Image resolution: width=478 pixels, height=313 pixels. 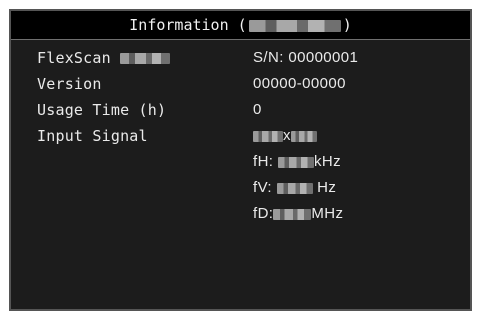 I want to click on blurred-model-number, so click(x=145, y=58).